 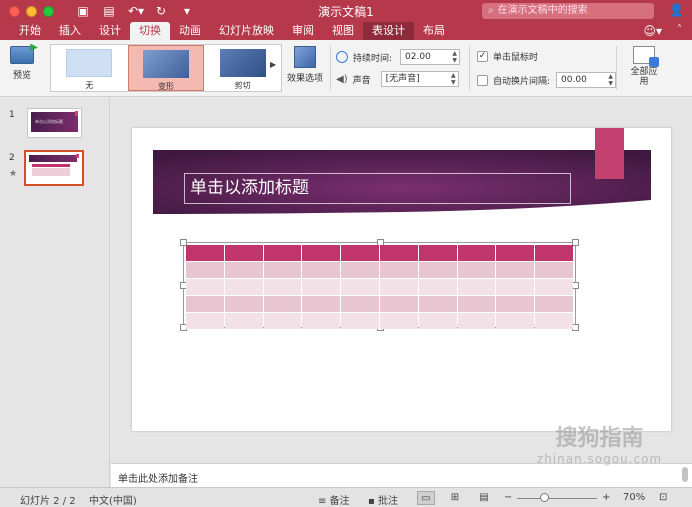 I want to click on undo-icon: ↶▾, so click(x=136, y=11).